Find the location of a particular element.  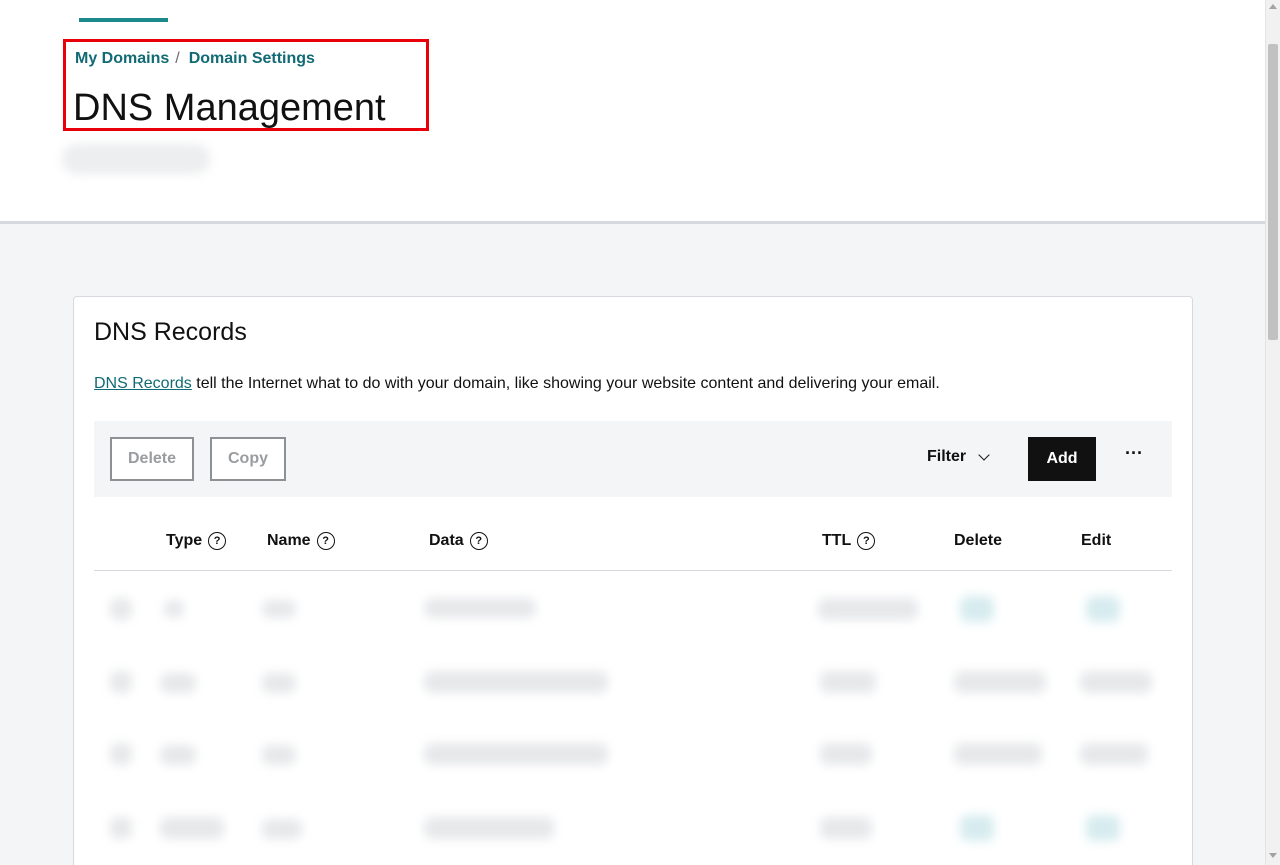

column-type: Type? is located at coordinates (196, 541).